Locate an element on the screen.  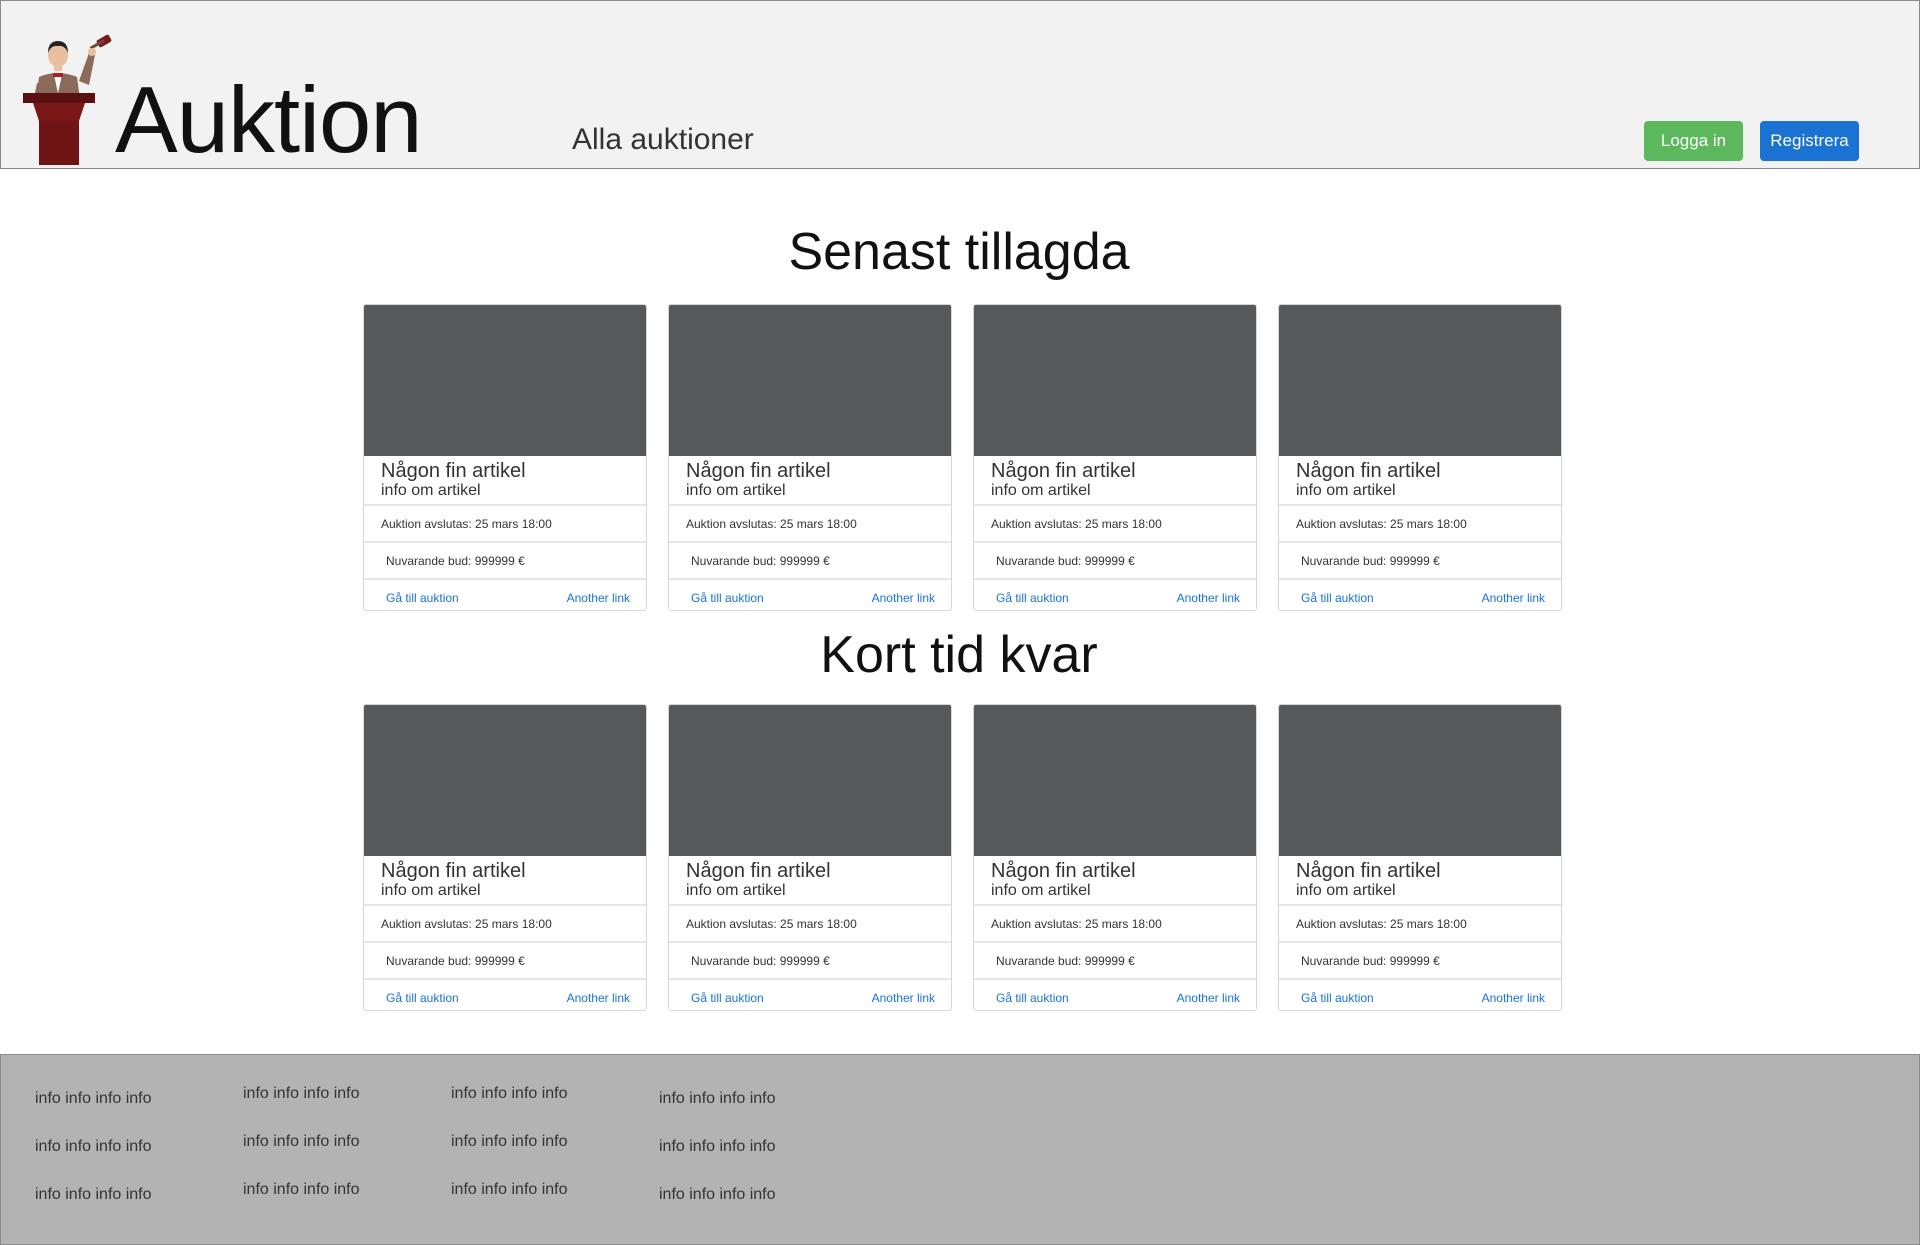
section-title-recent: Senast tillagda is located at coordinates (959, 252).